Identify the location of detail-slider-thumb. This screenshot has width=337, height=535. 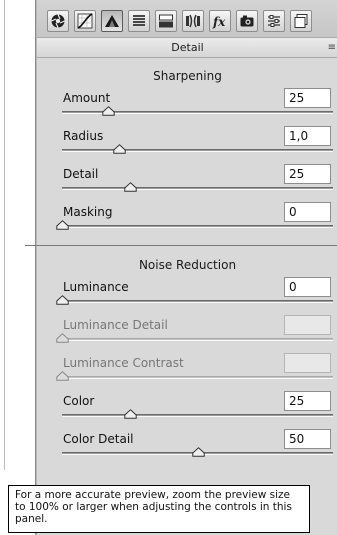
(130, 187).